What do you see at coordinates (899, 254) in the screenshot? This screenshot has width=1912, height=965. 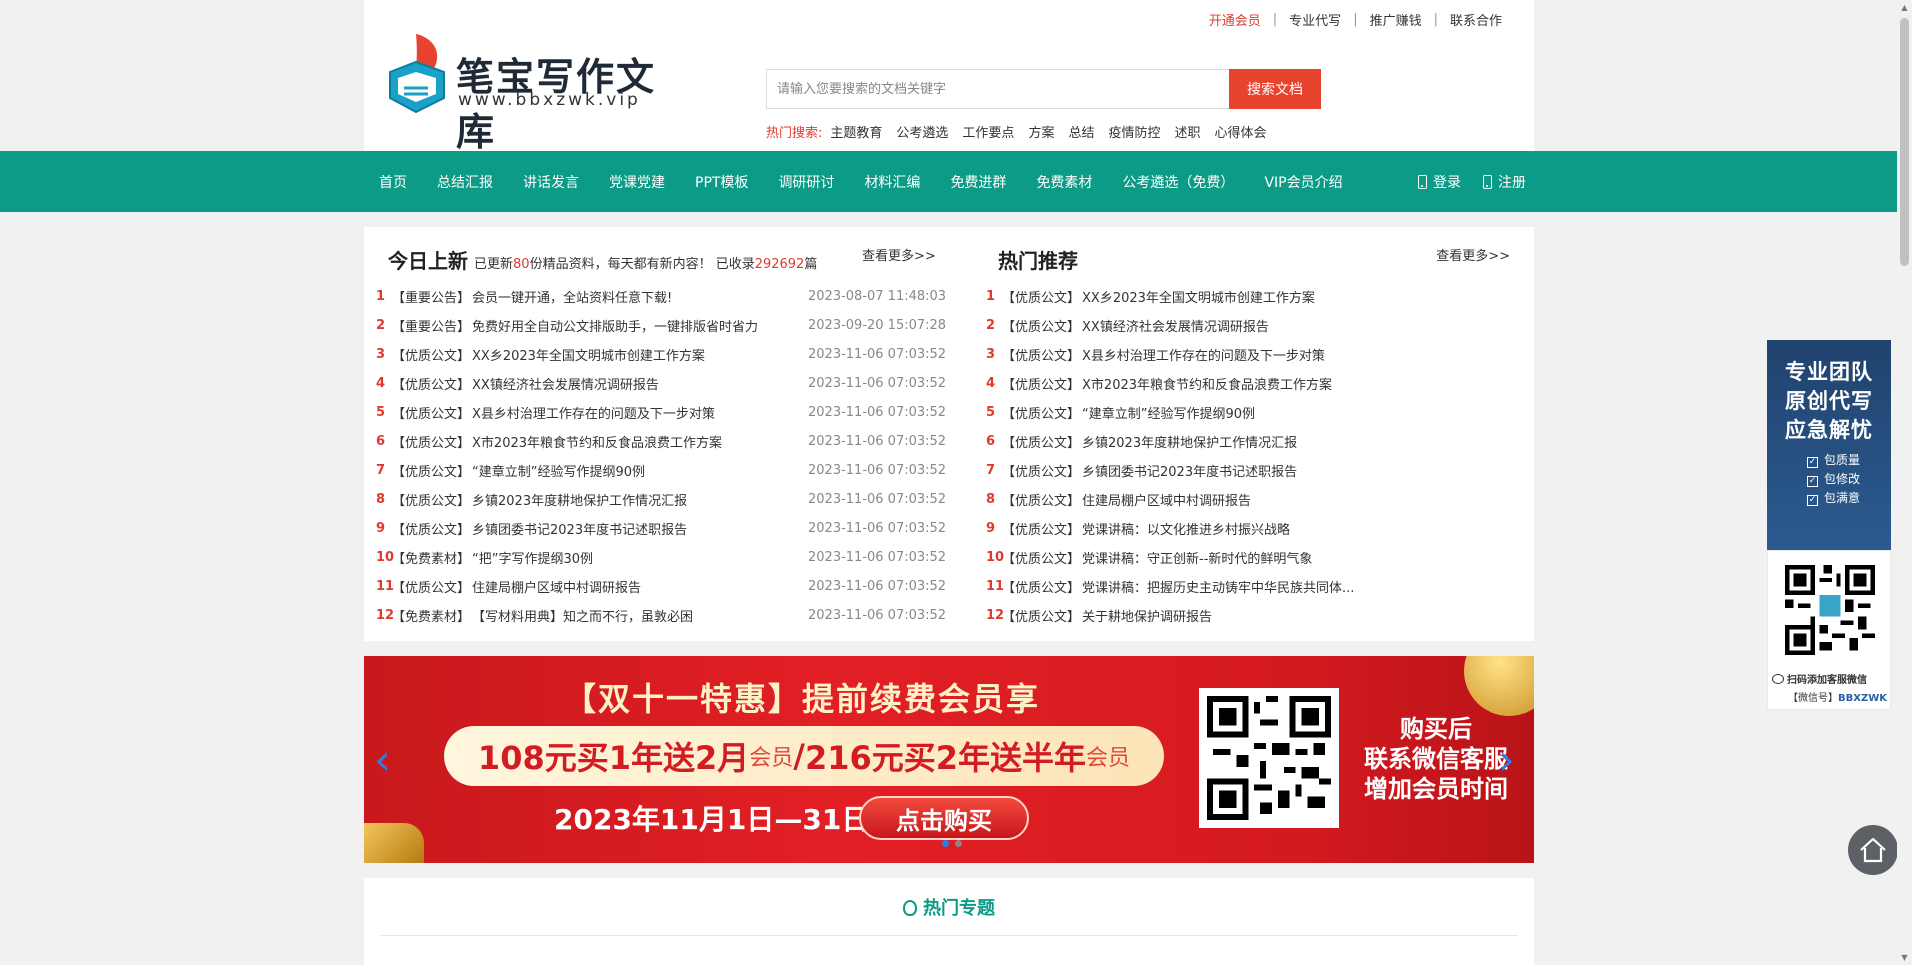 I see `today-more-link: 查看更多>>` at bounding box center [899, 254].